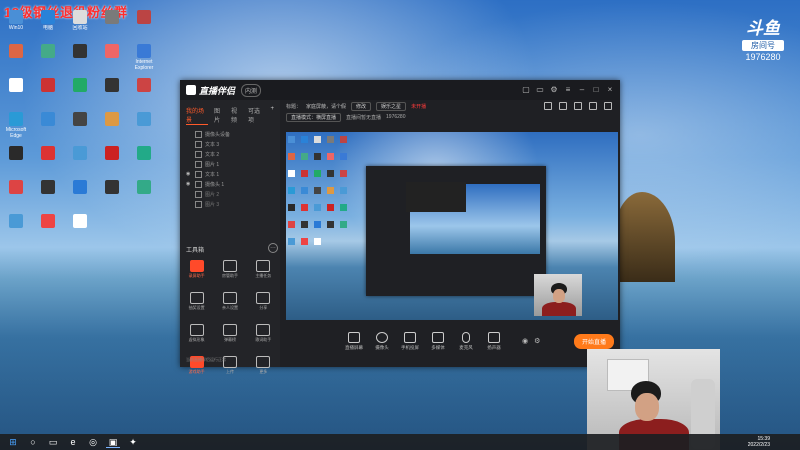 The width and height of the screenshot is (800, 450). Describe the element at coordinates (229, 304) in the screenshot. I see `toolbox-item: 亲人设置` at that location.